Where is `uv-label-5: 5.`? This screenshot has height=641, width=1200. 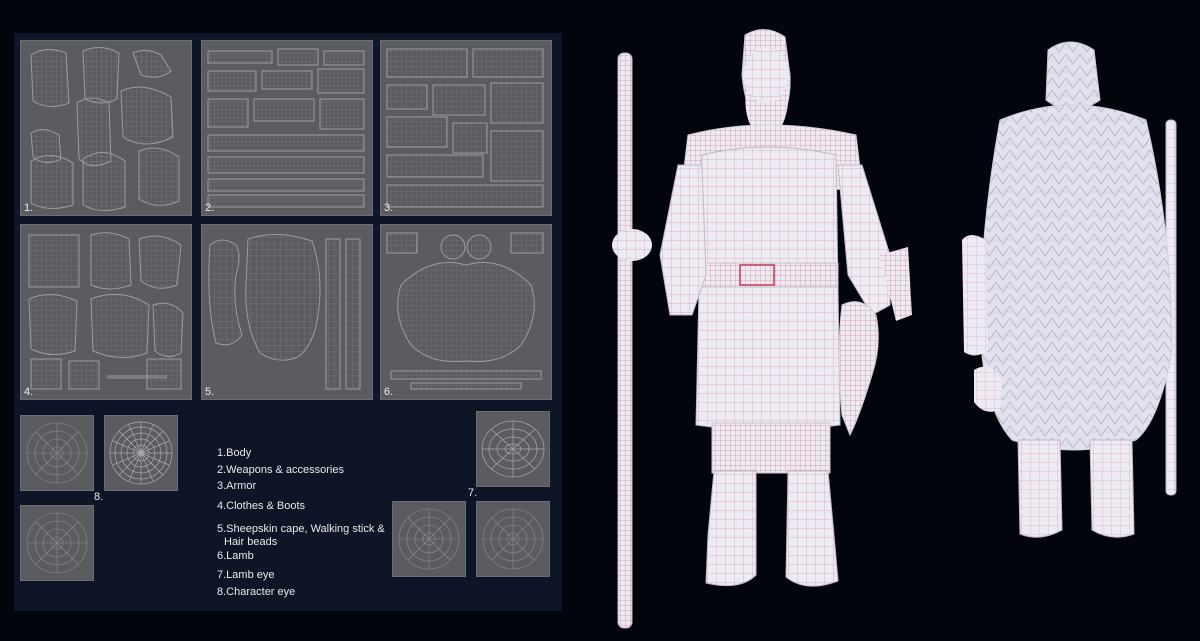
uv-label-5: 5. is located at coordinates (210, 392).